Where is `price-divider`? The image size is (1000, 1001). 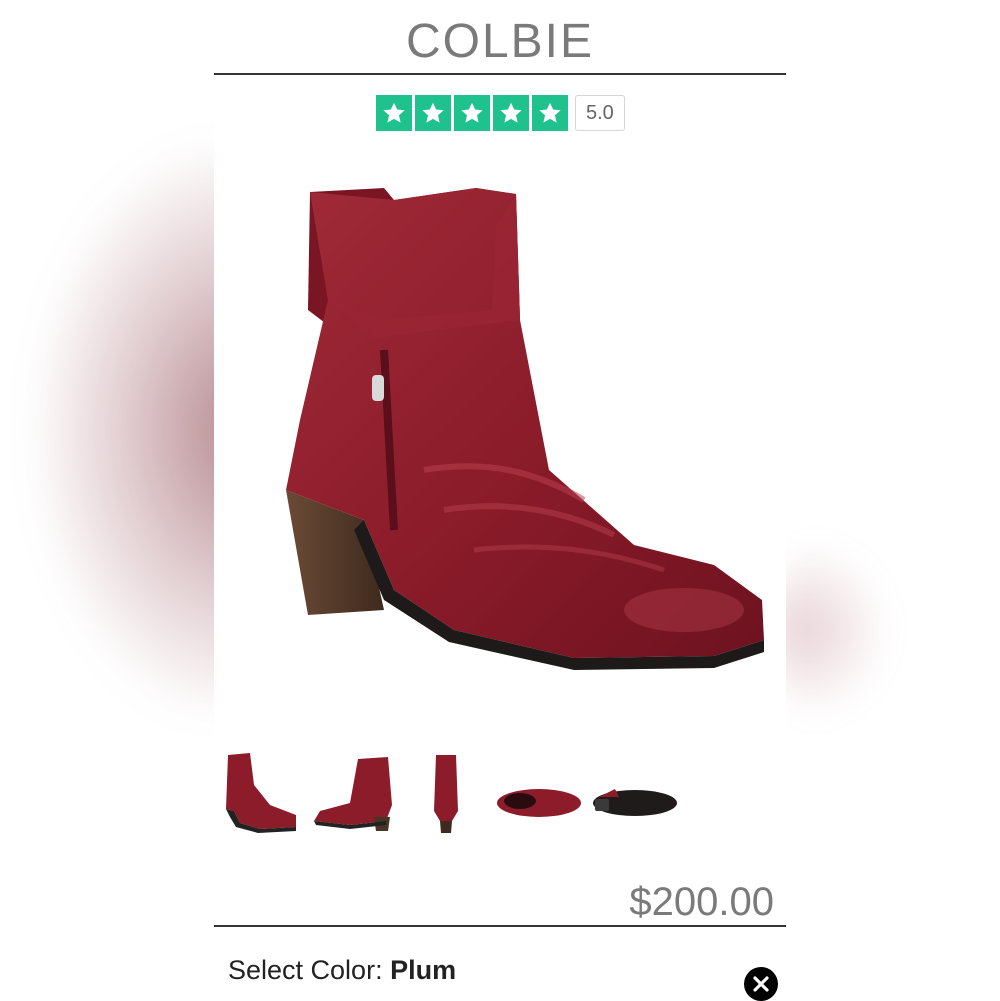 price-divider is located at coordinates (500, 926).